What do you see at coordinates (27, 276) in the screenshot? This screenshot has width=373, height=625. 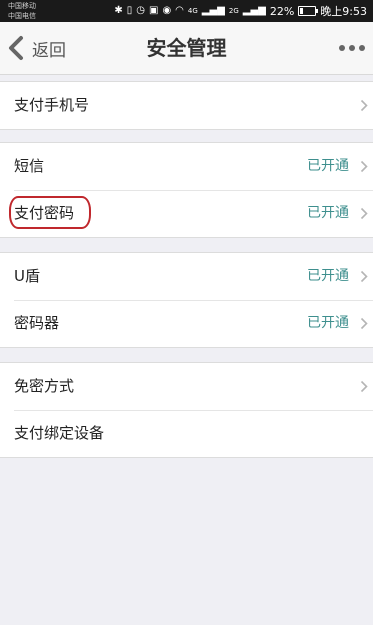 I see `row-label: U盾` at bounding box center [27, 276].